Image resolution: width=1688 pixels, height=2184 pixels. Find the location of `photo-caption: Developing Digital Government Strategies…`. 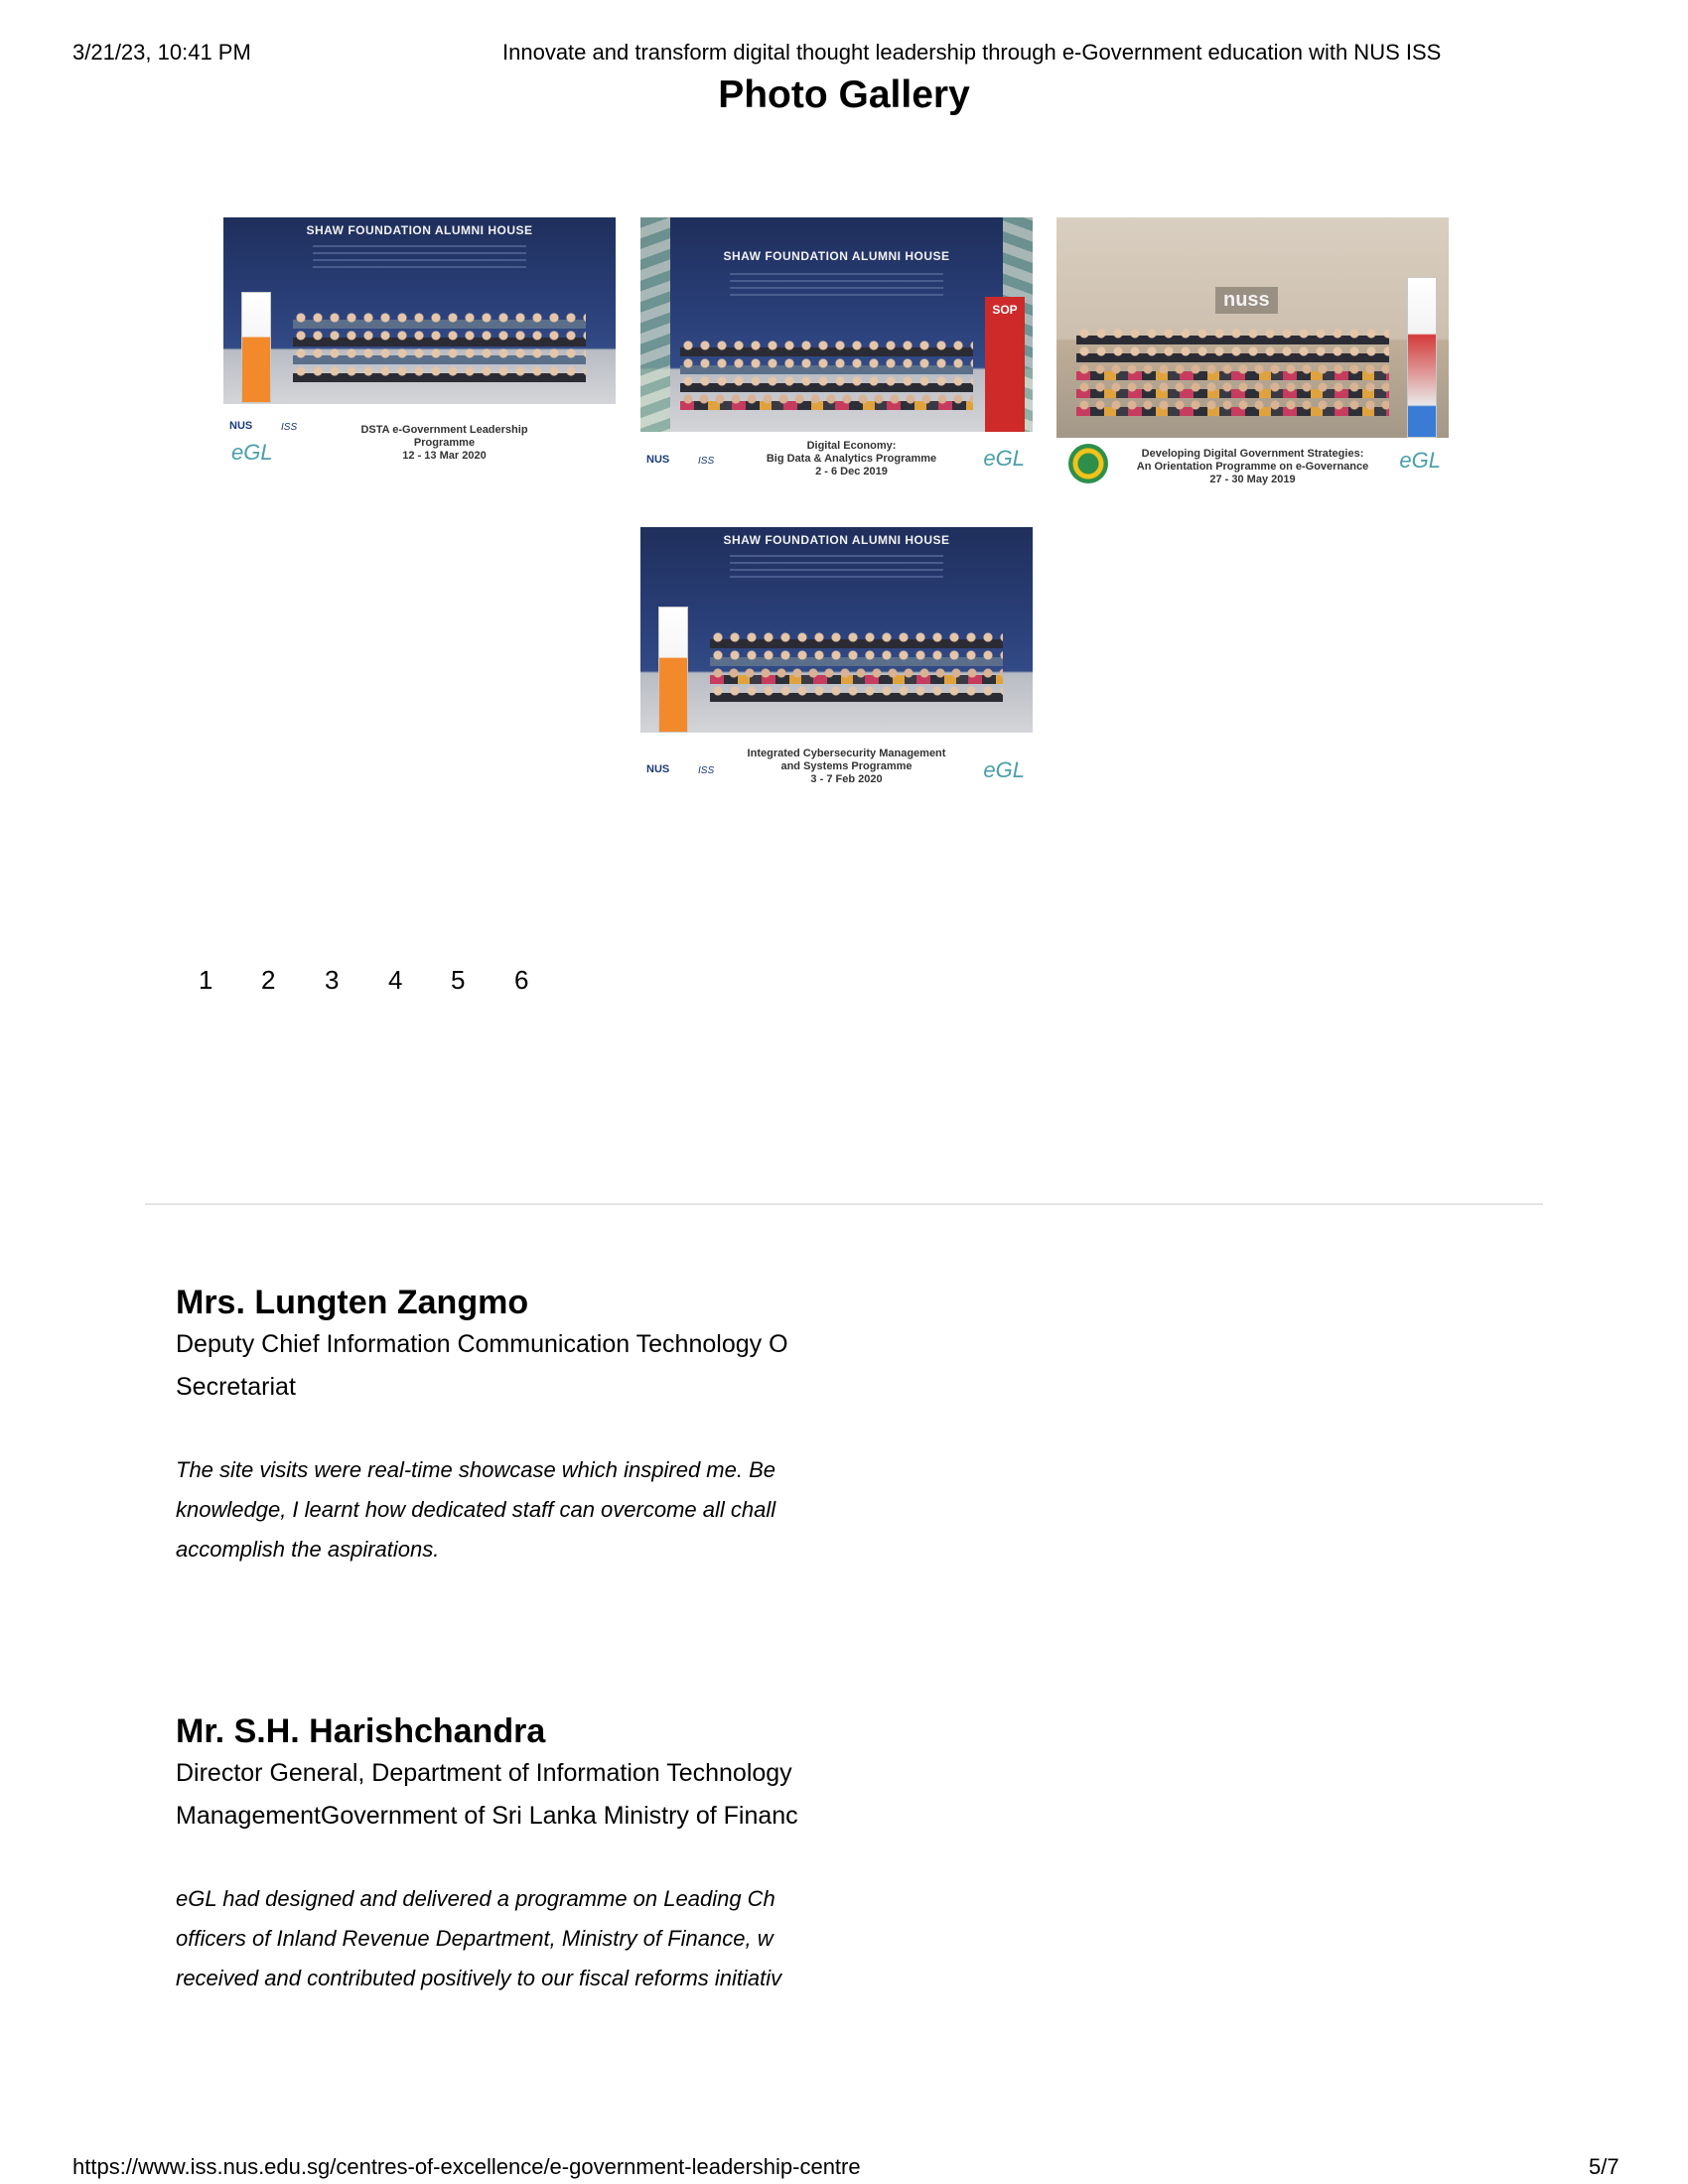

photo-caption: Developing Digital Government Strategies… is located at coordinates (1252, 466).